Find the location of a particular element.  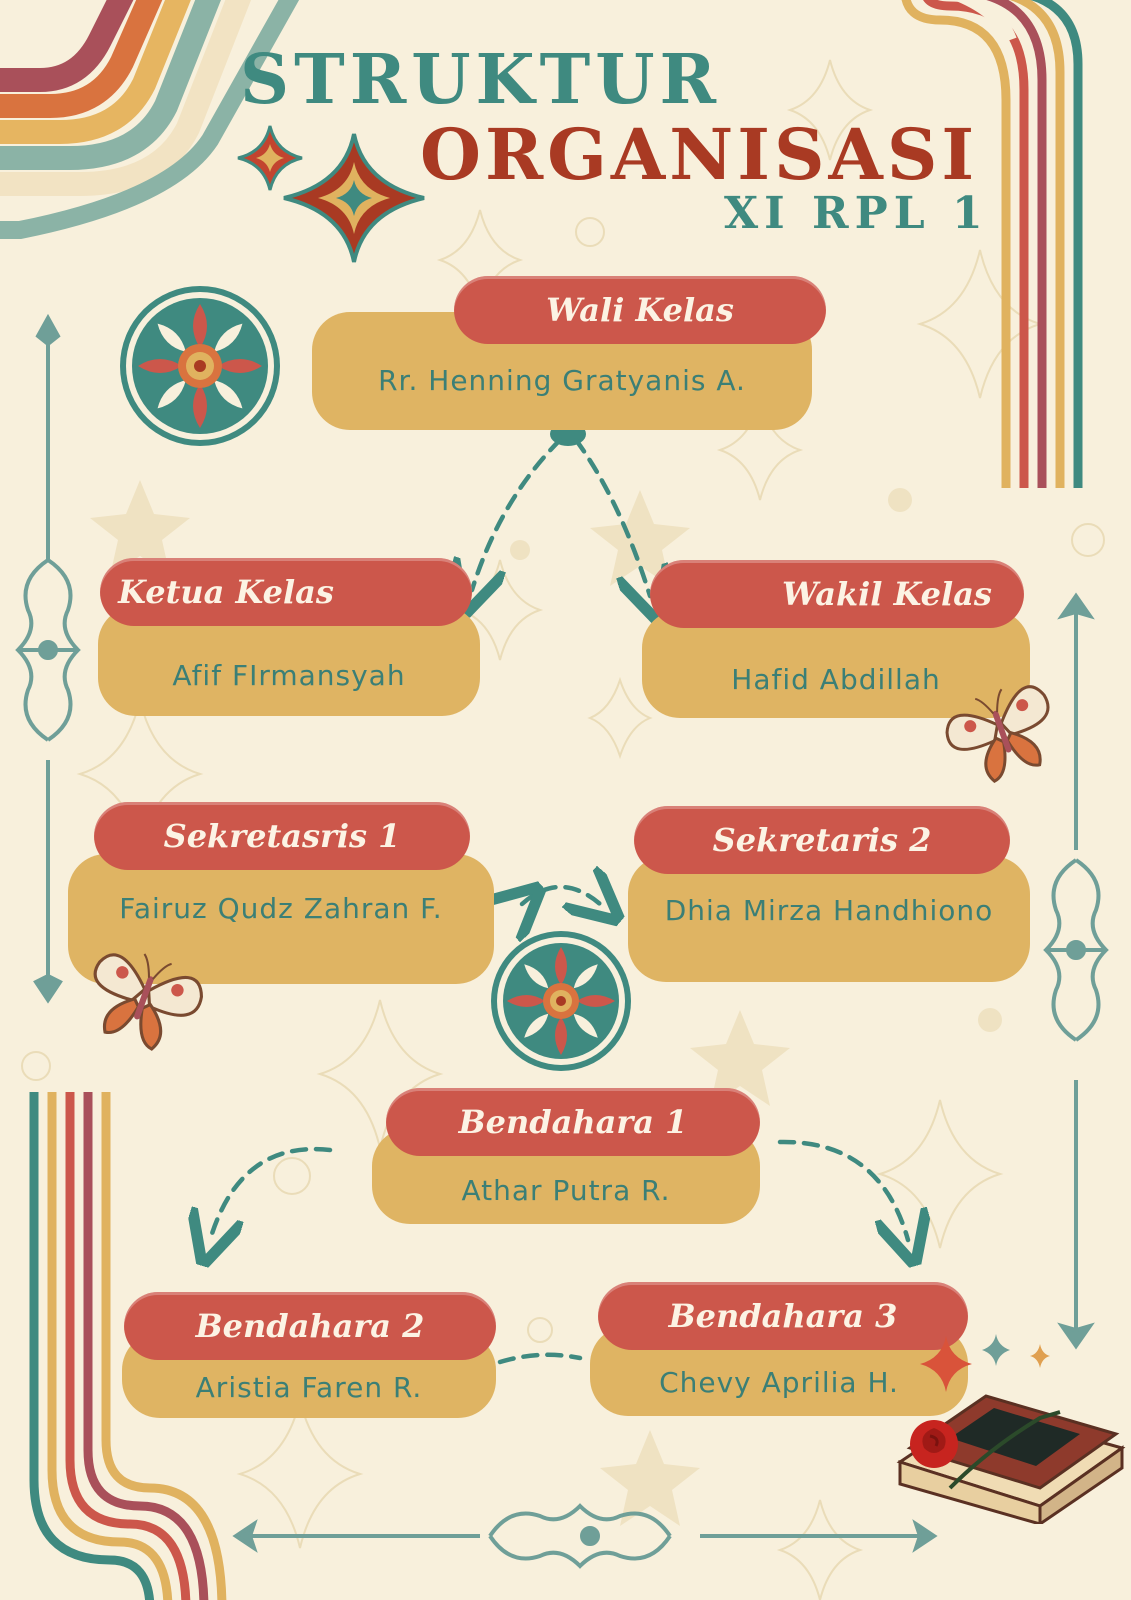

role-title: Bendahara 1 is located at coordinates (573, 1122).